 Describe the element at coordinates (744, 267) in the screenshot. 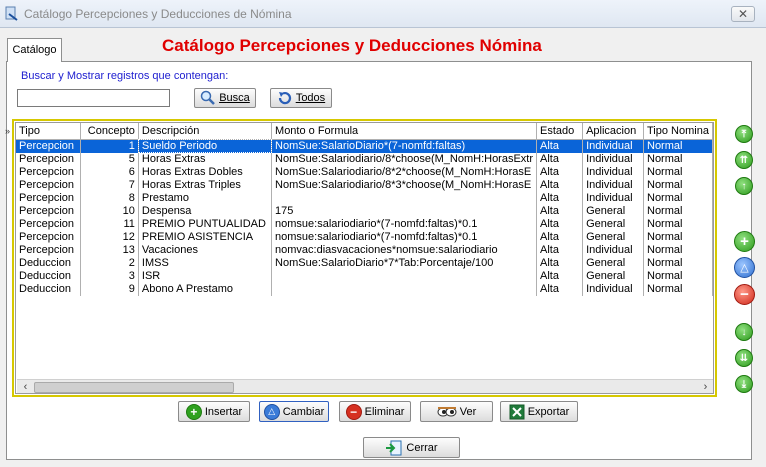

I see `edit-icon: △` at that location.